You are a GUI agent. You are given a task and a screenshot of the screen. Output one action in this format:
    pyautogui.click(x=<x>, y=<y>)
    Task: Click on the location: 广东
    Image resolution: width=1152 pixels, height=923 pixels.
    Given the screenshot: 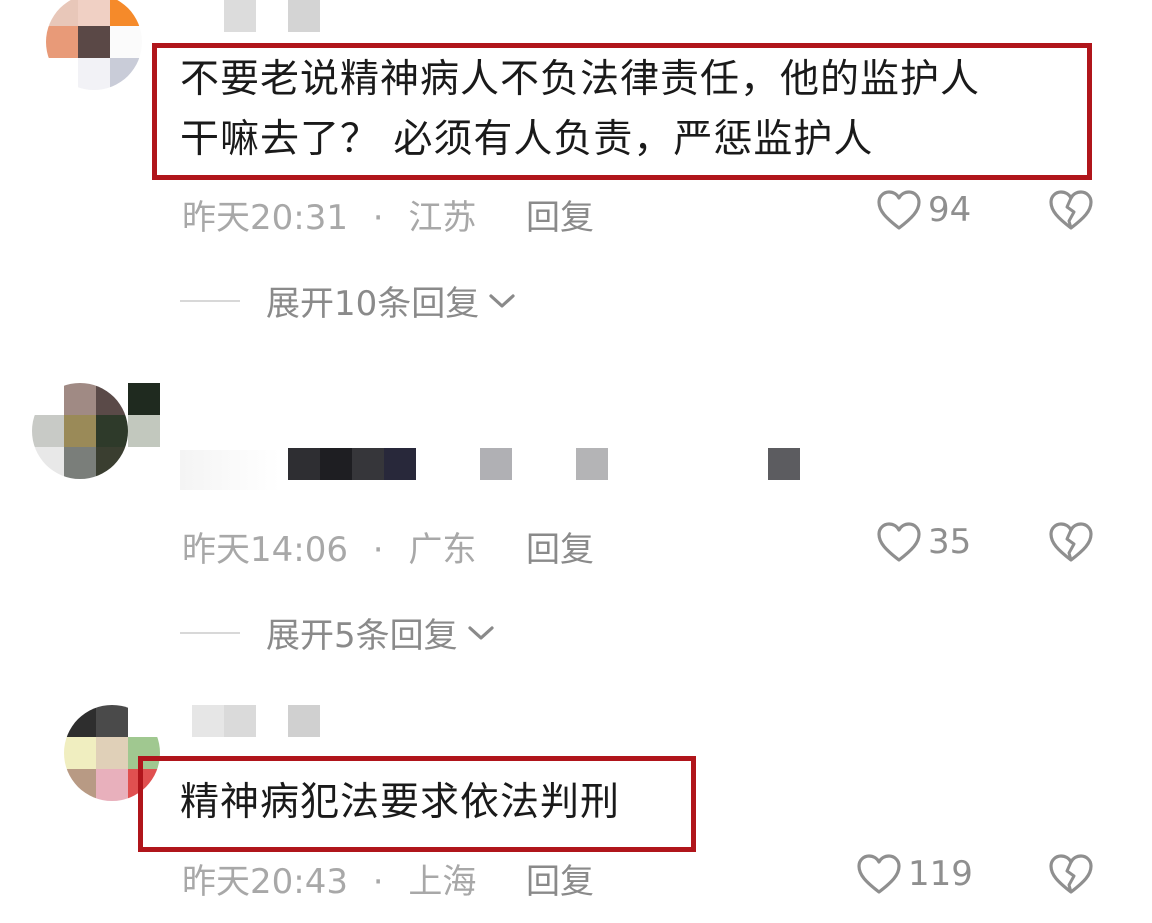 What is the action you would take?
    pyautogui.click(x=442, y=550)
    